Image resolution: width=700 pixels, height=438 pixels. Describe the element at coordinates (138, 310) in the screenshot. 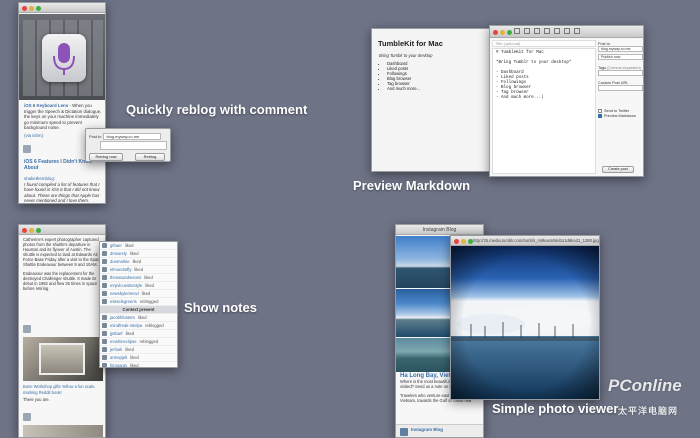

I see `context-present-row: Context present` at that location.